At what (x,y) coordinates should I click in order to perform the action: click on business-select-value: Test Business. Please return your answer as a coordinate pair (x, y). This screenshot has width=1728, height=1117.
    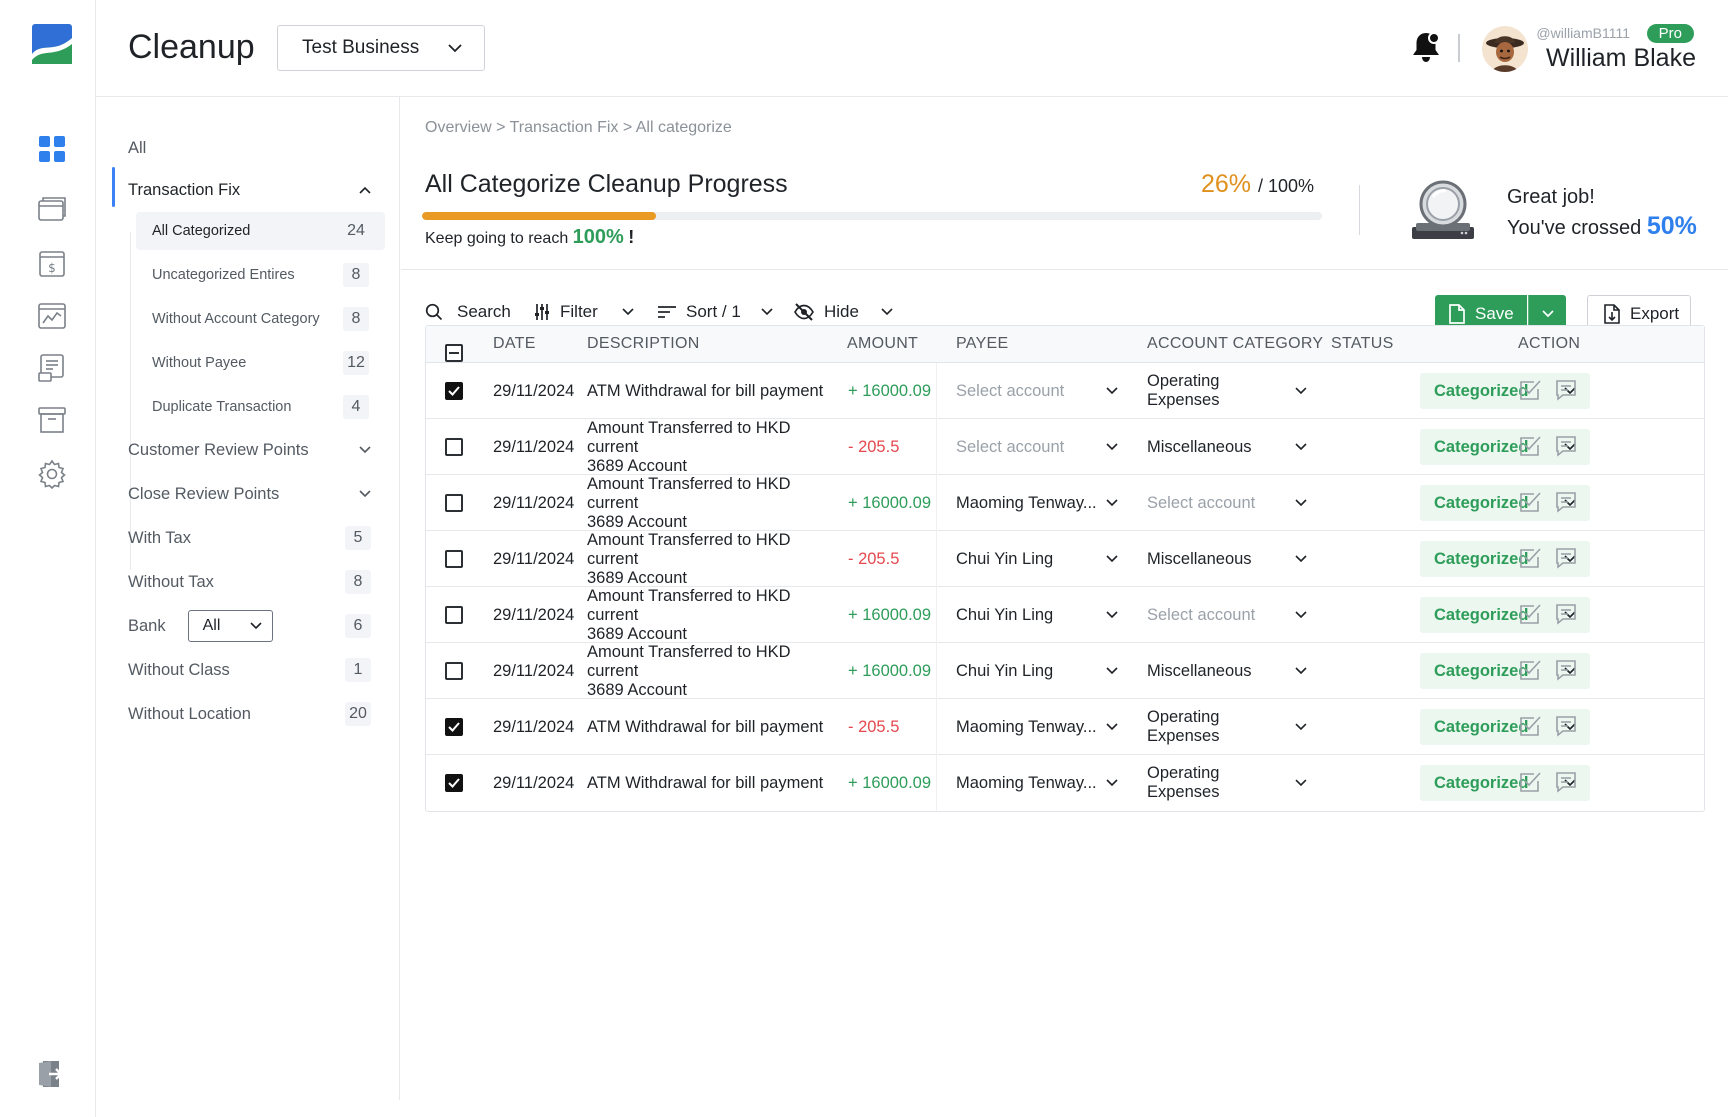
    Looking at the image, I should click on (361, 47).